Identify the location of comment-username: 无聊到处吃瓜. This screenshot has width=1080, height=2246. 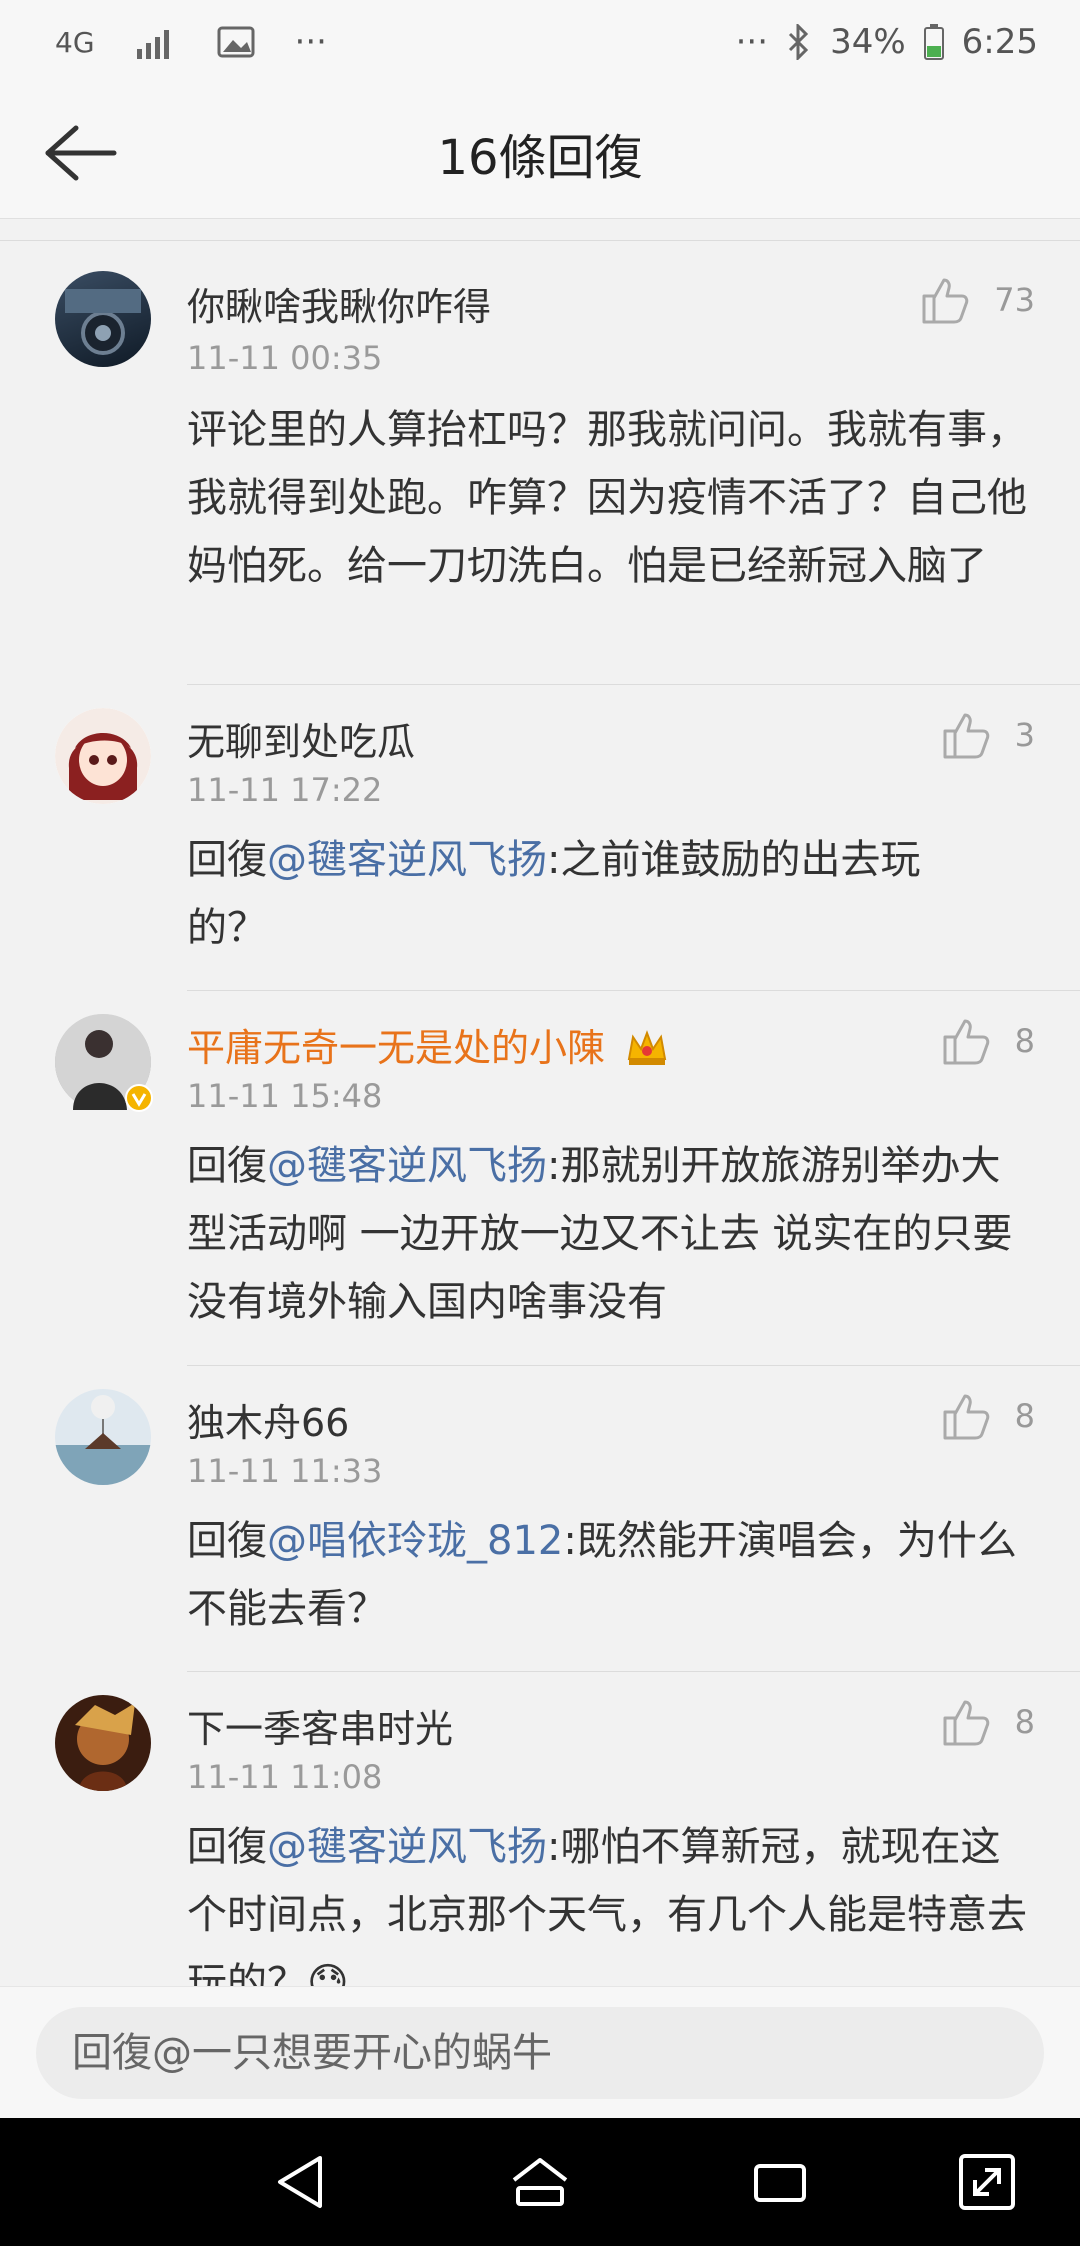
(301, 738).